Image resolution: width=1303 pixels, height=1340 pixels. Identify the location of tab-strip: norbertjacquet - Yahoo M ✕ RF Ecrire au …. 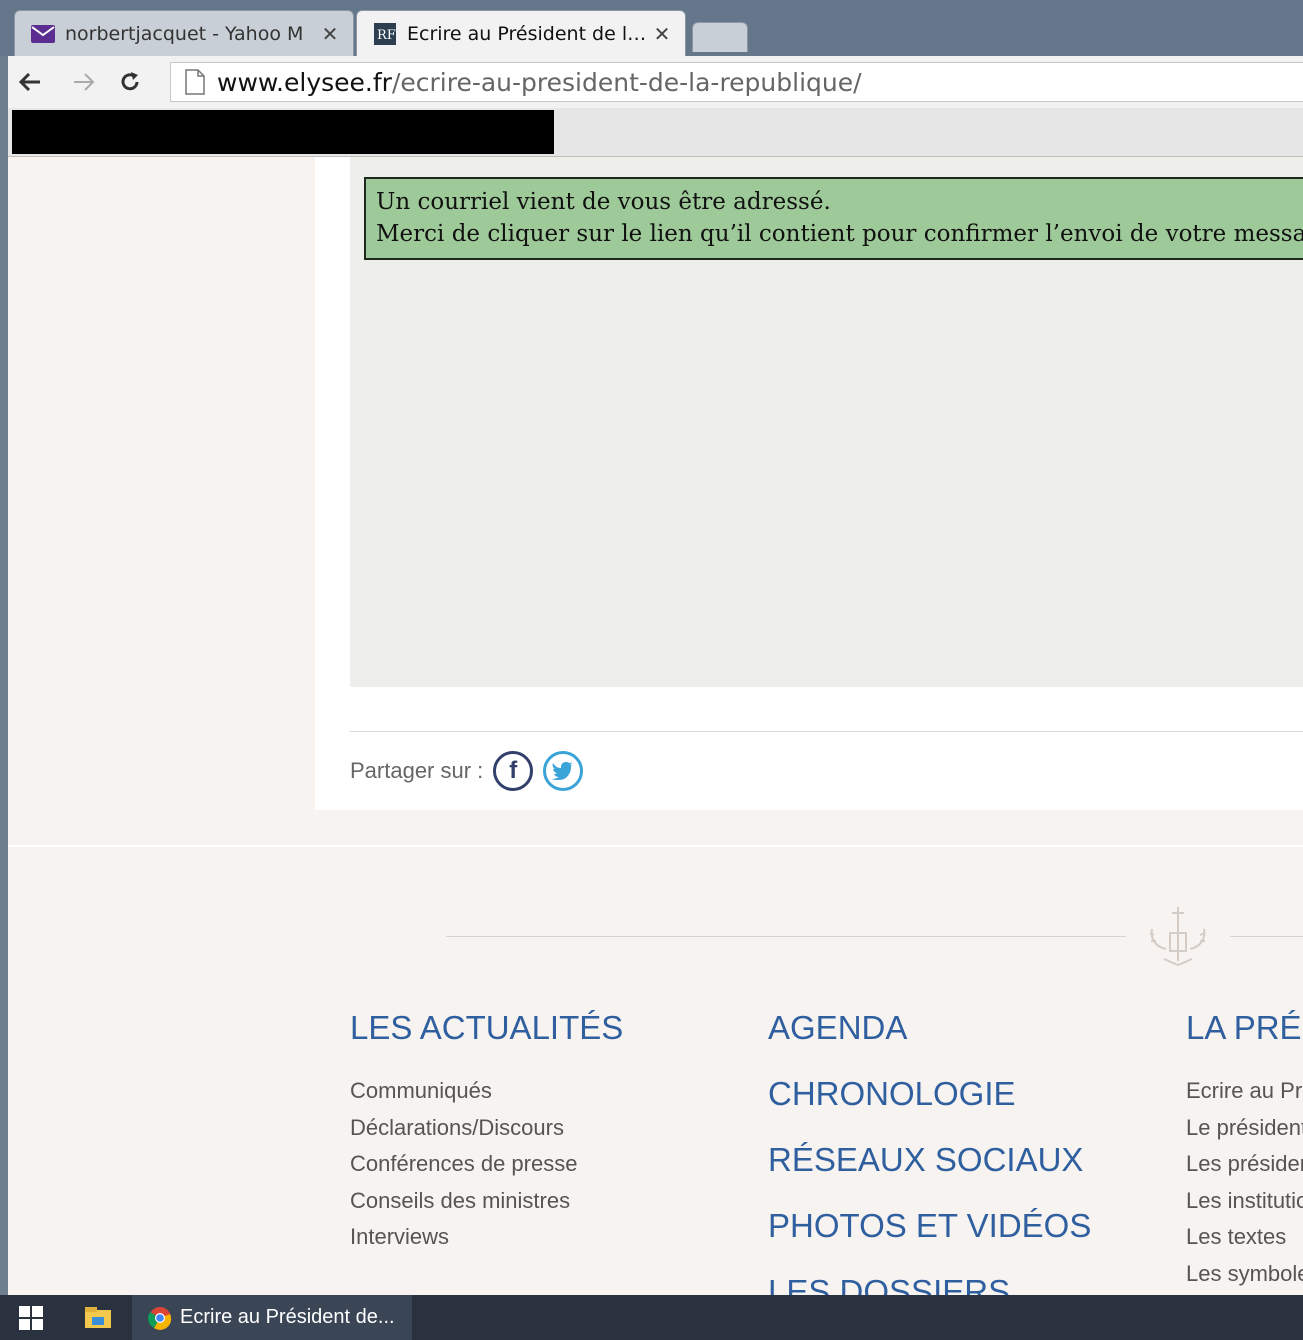
(651, 28).